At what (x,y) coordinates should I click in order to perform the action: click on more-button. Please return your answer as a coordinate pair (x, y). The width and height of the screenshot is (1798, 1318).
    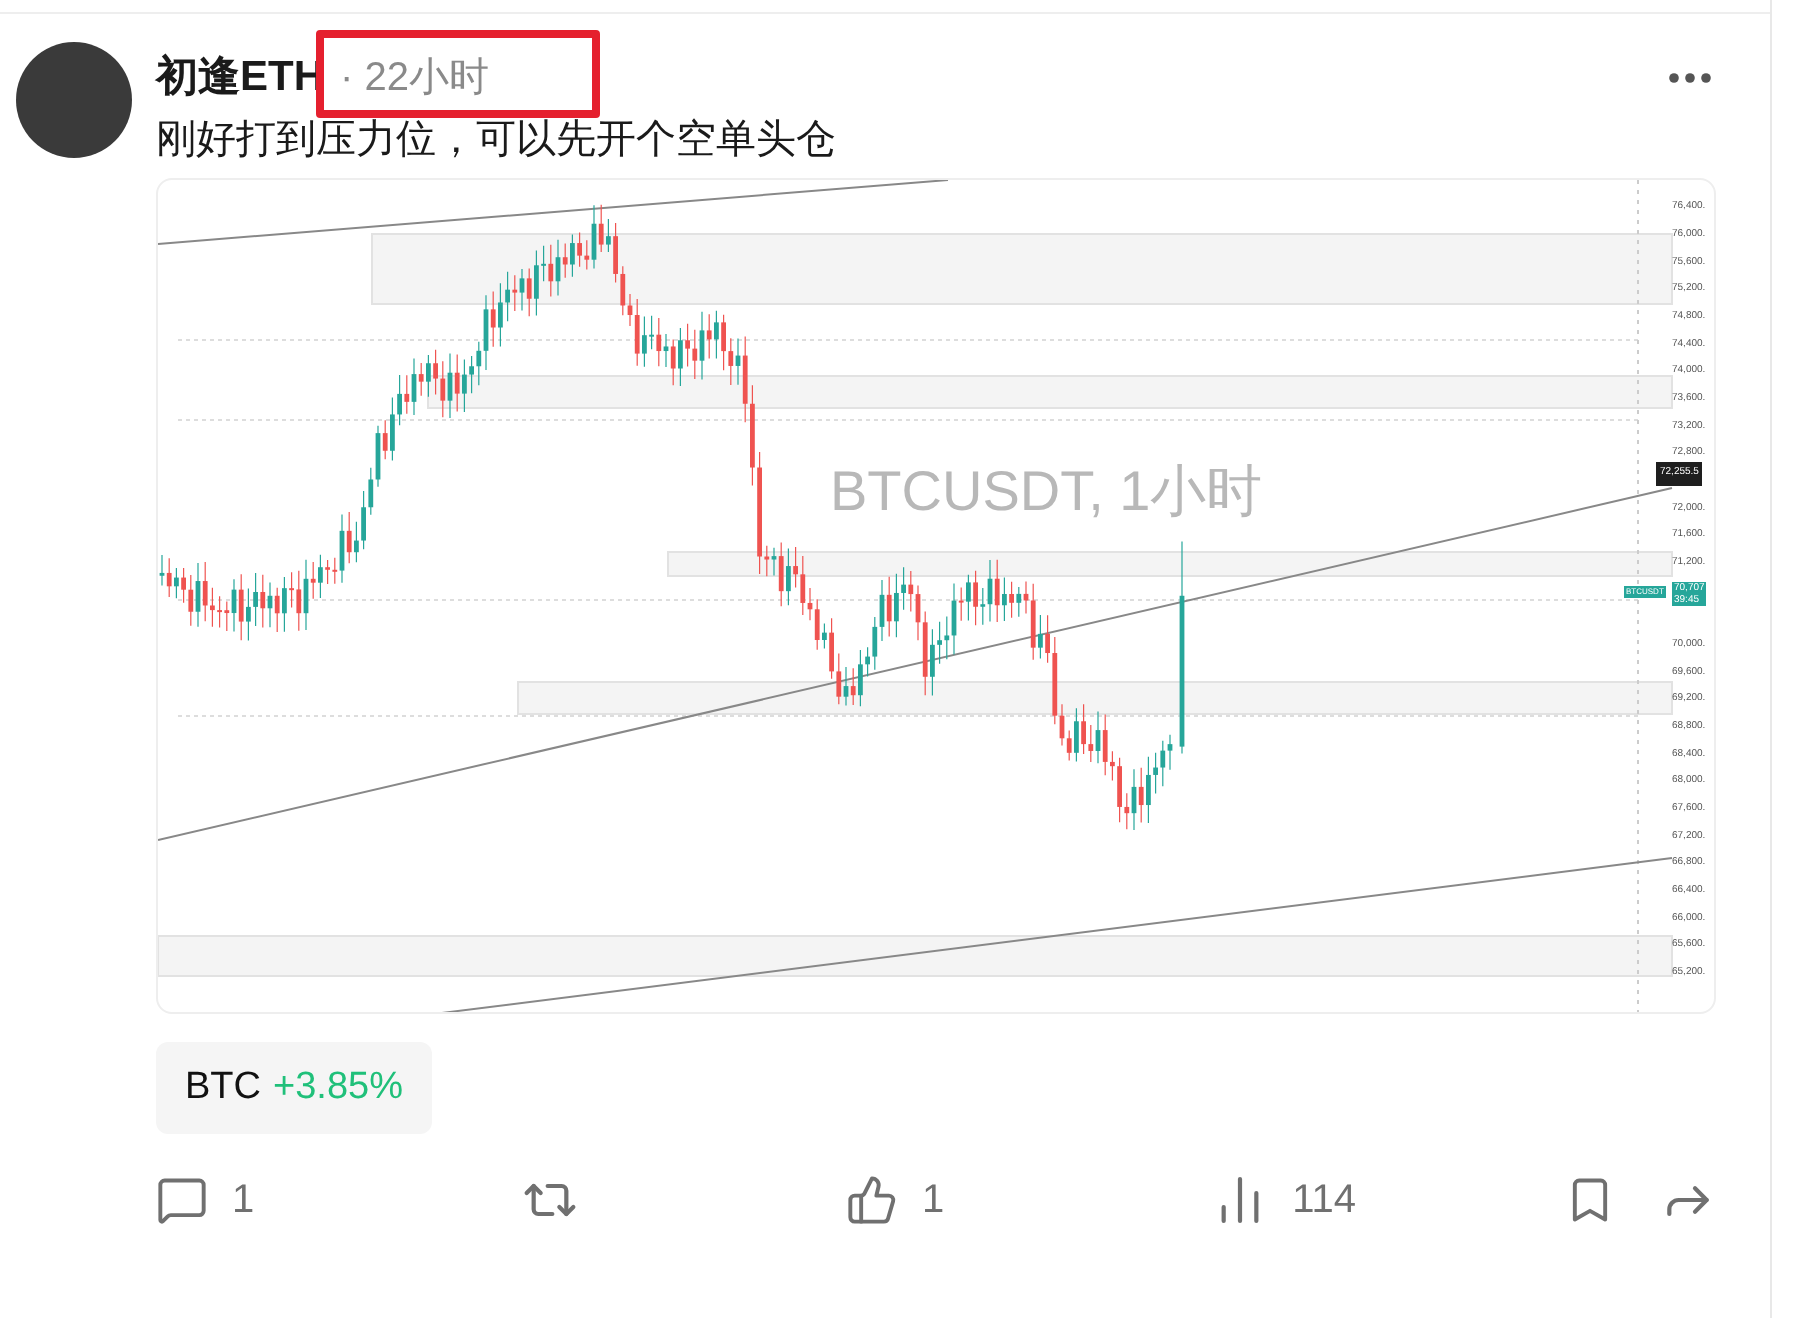
    Looking at the image, I should click on (1690, 78).